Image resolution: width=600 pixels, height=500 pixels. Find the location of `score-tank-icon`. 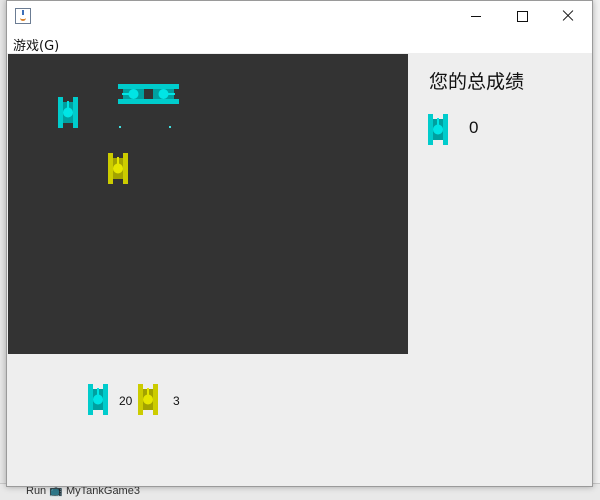

score-tank-icon is located at coordinates (438, 129).